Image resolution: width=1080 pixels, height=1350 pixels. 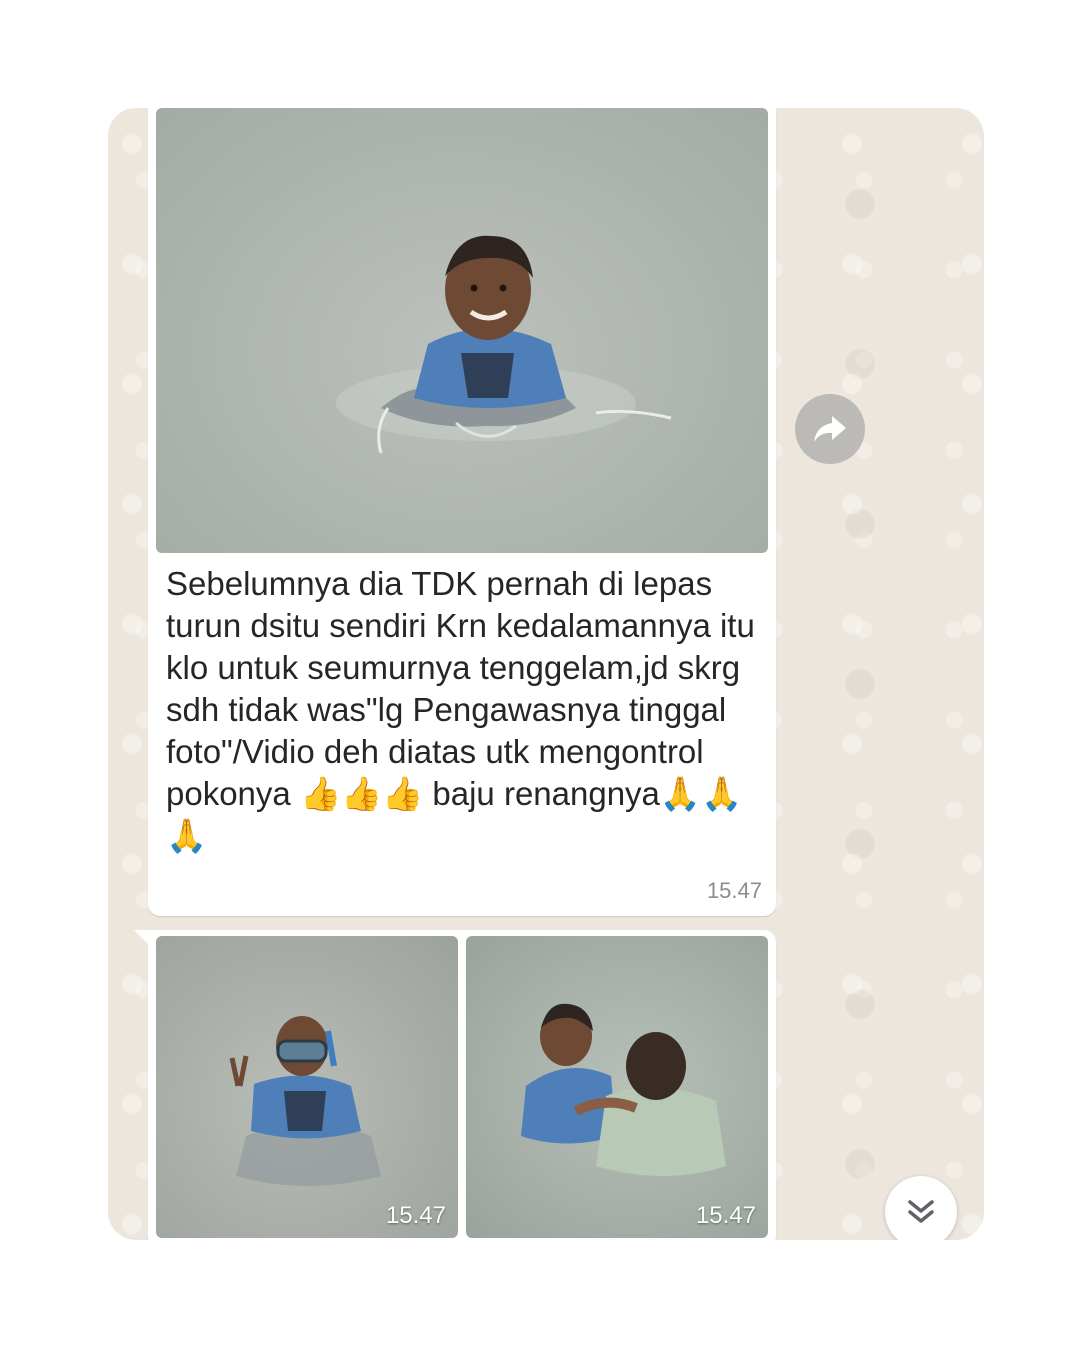 I want to click on forward-arrow-icon, so click(x=830, y=429).